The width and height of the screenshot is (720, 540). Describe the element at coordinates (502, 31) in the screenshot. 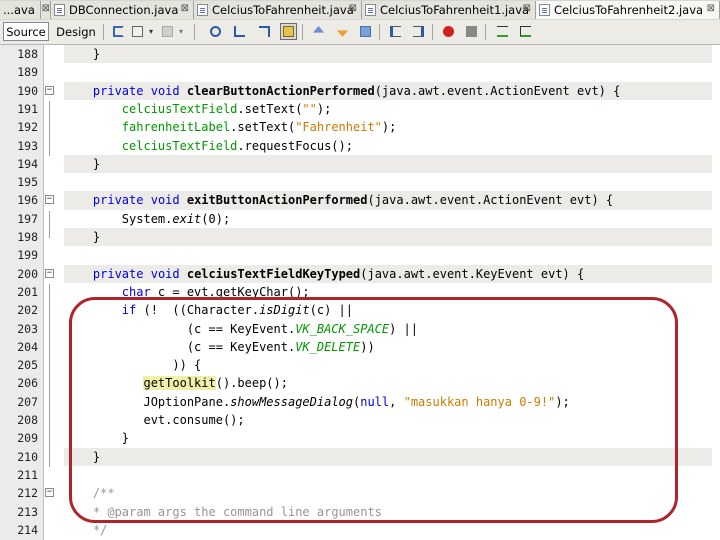

I see `comment-icon` at that location.